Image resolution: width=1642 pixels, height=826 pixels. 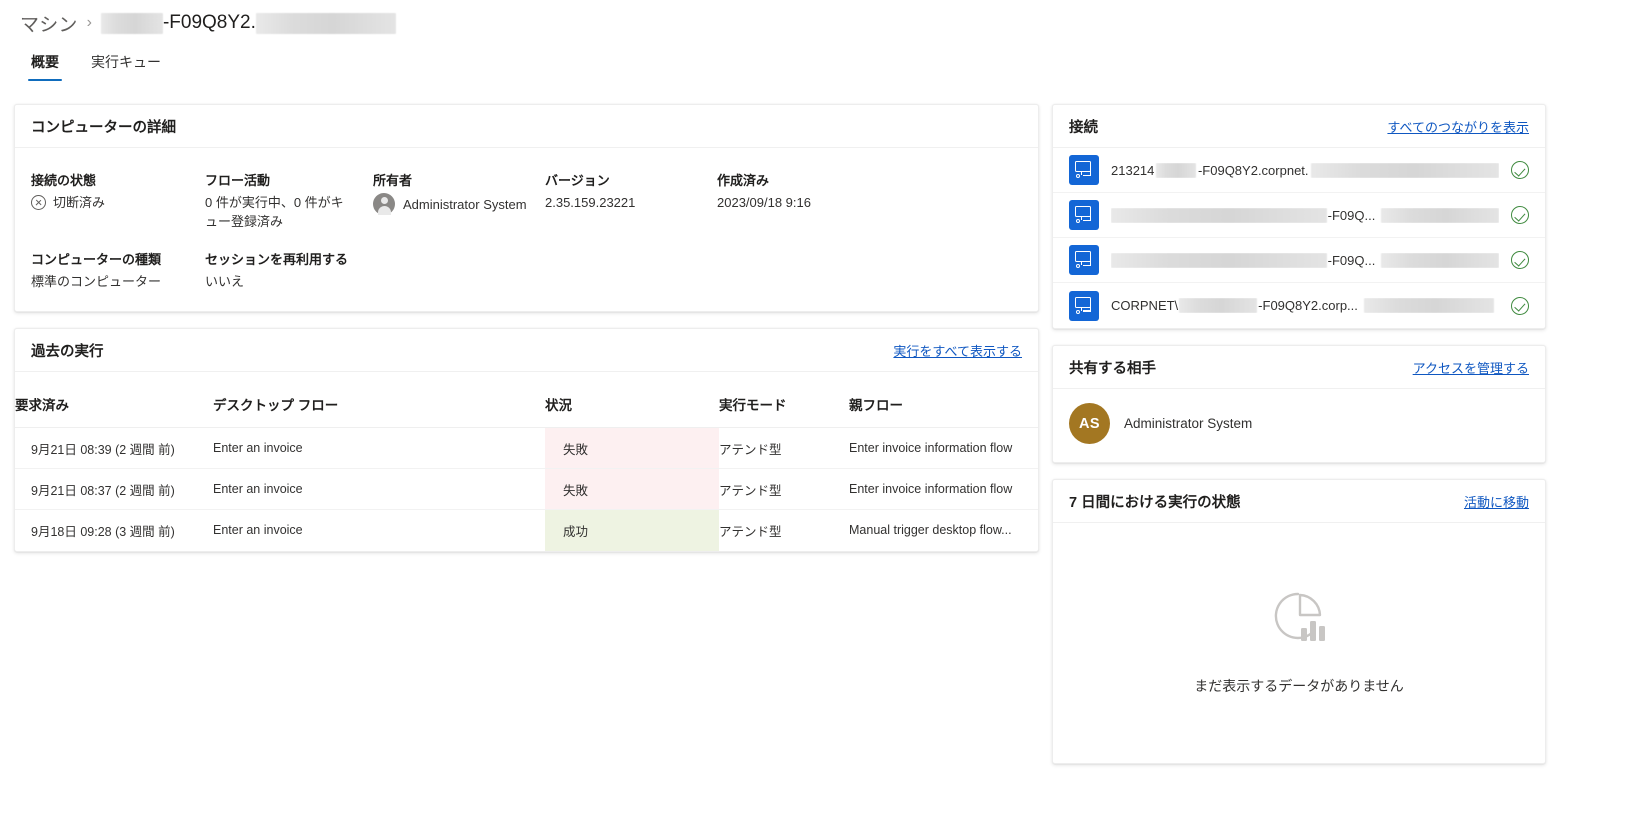 What do you see at coordinates (114, 448) in the screenshot?
I see `cell-requested: 9月21日 08:39 (2 週間 前)` at bounding box center [114, 448].